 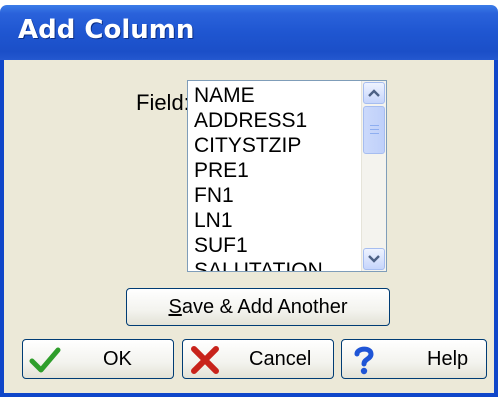 I want to click on title-bar: Add Column, so click(x=249, y=32).